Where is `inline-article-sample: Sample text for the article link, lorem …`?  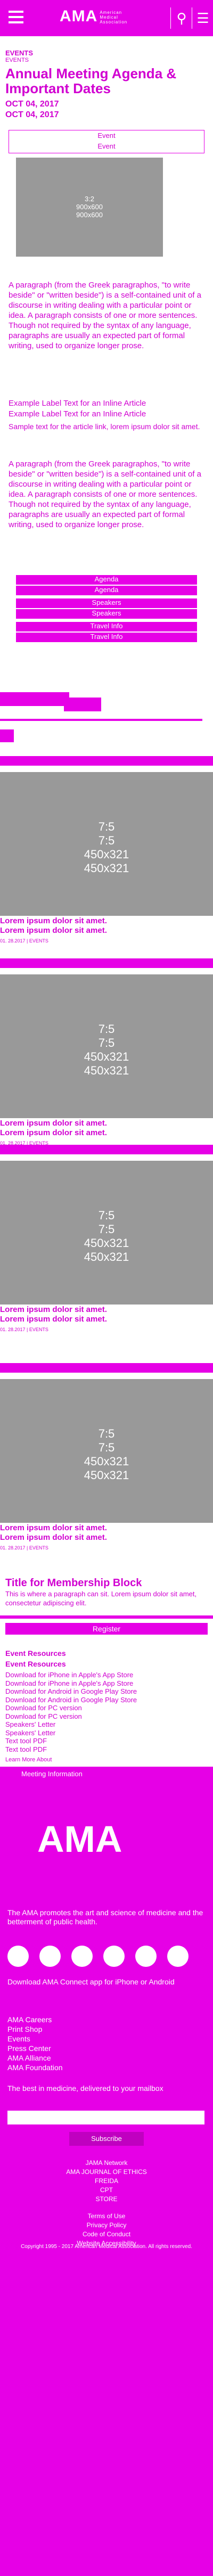
inline-article-sample: Sample text for the article link, lorem … is located at coordinates (106, 426).